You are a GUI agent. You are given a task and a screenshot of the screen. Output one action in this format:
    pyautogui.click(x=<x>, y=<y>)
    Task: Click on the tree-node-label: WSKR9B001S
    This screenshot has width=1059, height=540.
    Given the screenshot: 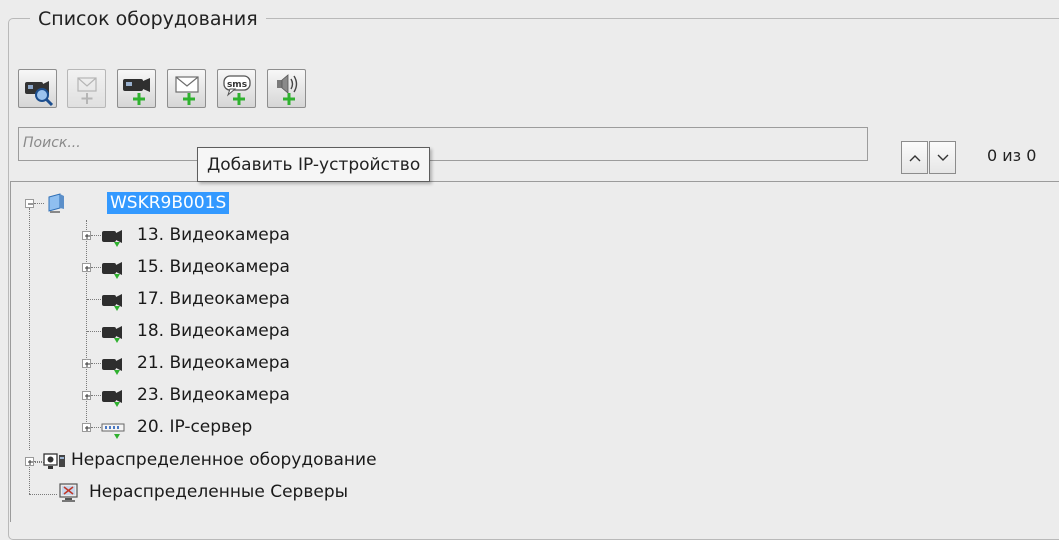 What is the action you would take?
    pyautogui.click(x=168, y=203)
    